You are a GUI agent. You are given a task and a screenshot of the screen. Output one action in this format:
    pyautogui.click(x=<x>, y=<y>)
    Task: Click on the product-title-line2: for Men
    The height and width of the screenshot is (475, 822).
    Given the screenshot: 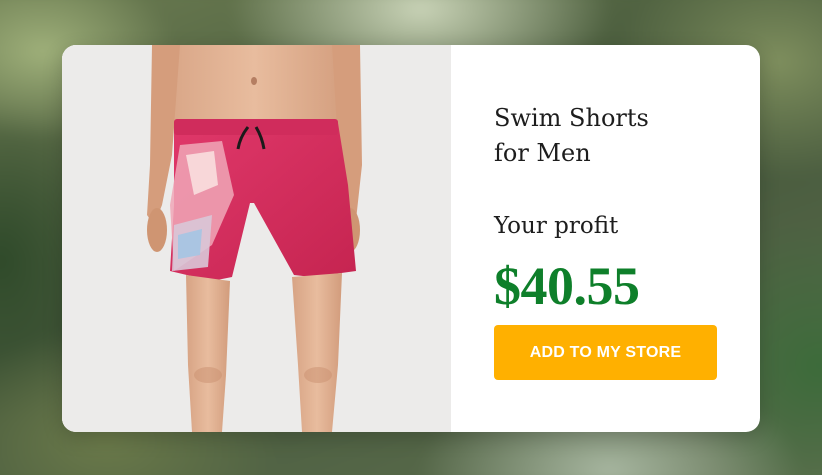 What is the action you would take?
    pyautogui.click(x=542, y=153)
    